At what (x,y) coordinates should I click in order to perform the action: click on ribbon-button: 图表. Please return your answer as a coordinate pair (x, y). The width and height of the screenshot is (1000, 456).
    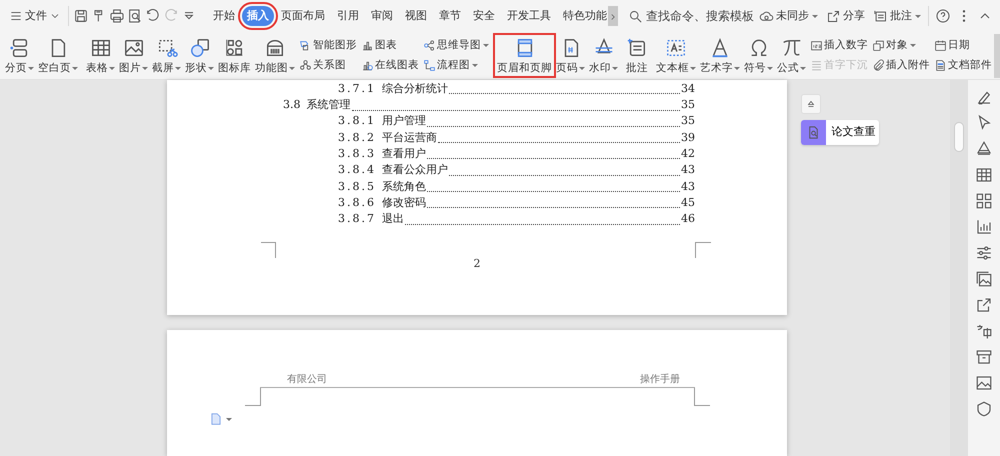
    Looking at the image, I should click on (390, 46).